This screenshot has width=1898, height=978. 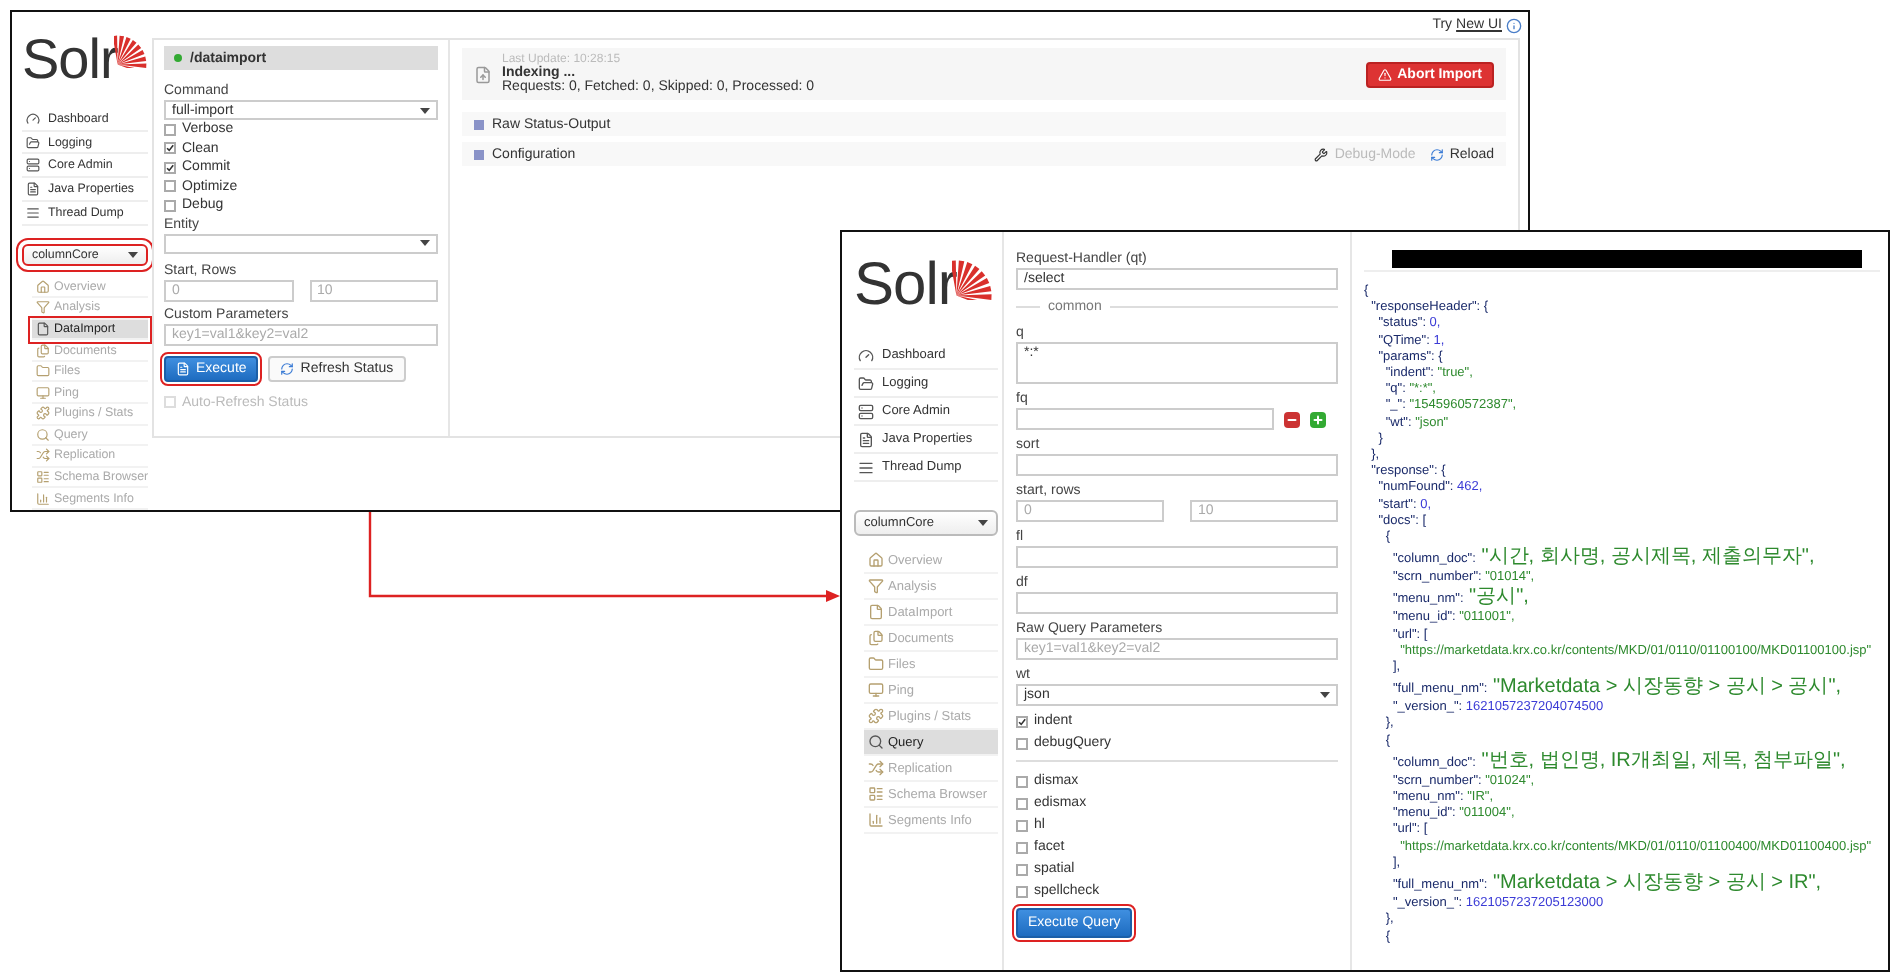 I want to click on filter-query-field, so click(x=1145, y=419).